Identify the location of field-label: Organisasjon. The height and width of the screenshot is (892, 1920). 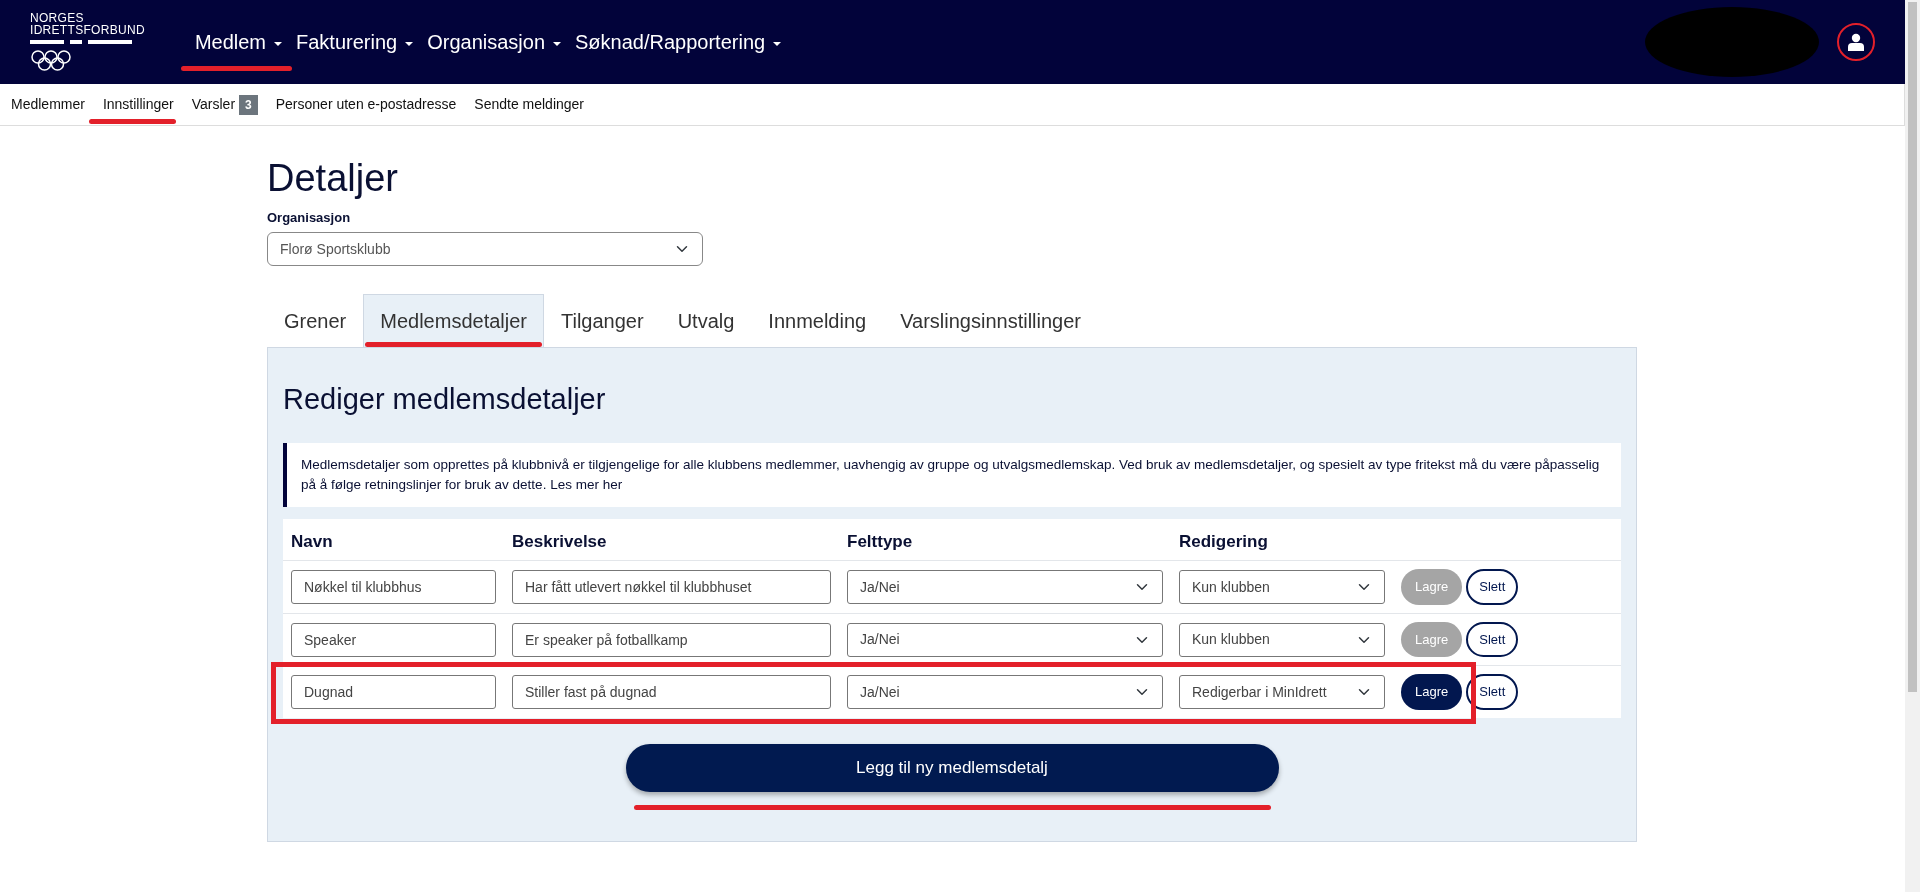
(309, 217).